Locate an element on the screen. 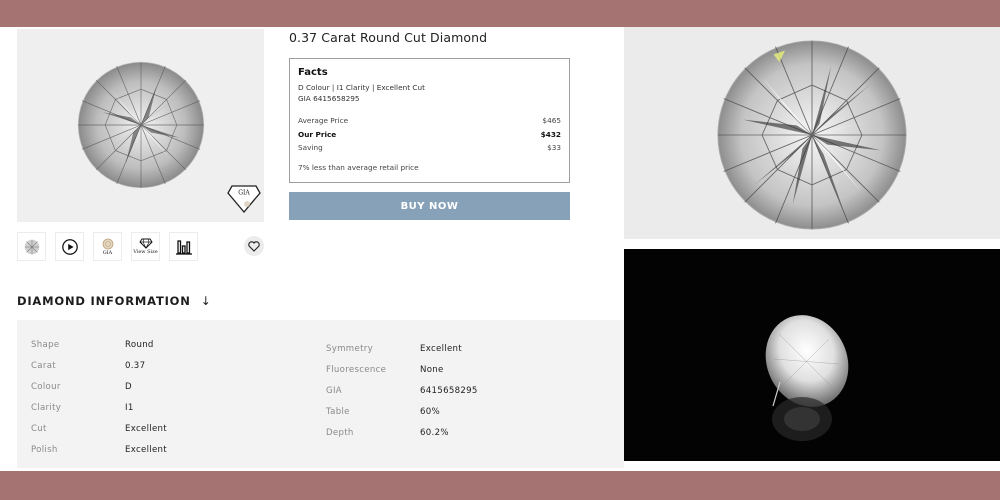 The image size is (1000, 500). heart-icon is located at coordinates (254, 246).